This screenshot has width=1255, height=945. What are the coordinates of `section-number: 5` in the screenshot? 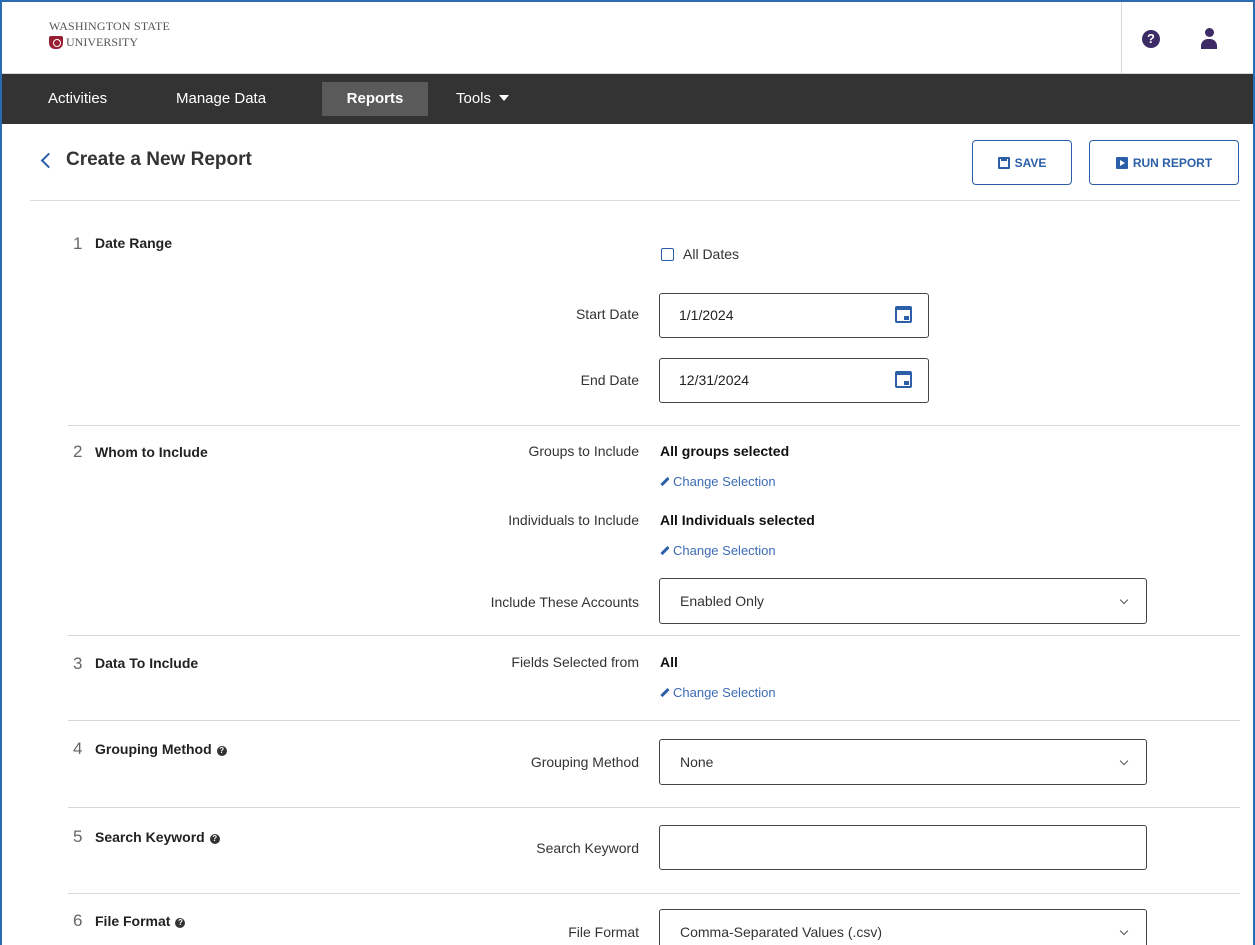 It's located at (78, 836).